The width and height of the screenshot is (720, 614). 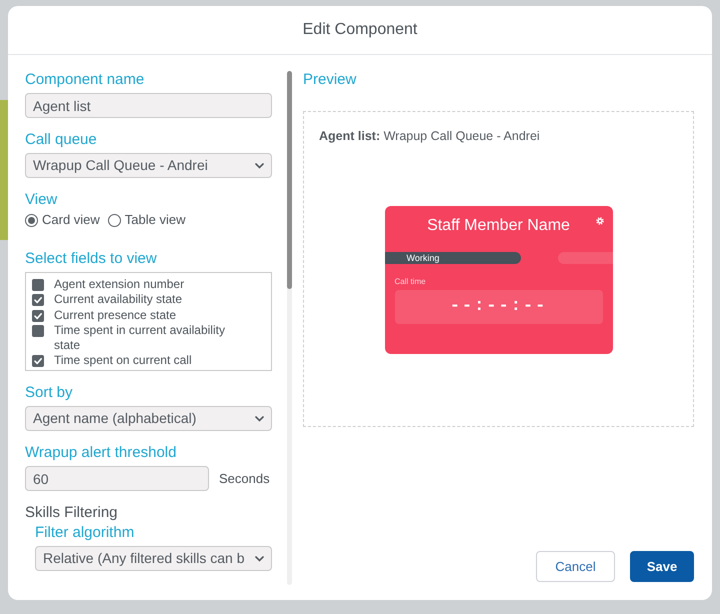 I want to click on field-label: Component name, so click(x=84, y=80).